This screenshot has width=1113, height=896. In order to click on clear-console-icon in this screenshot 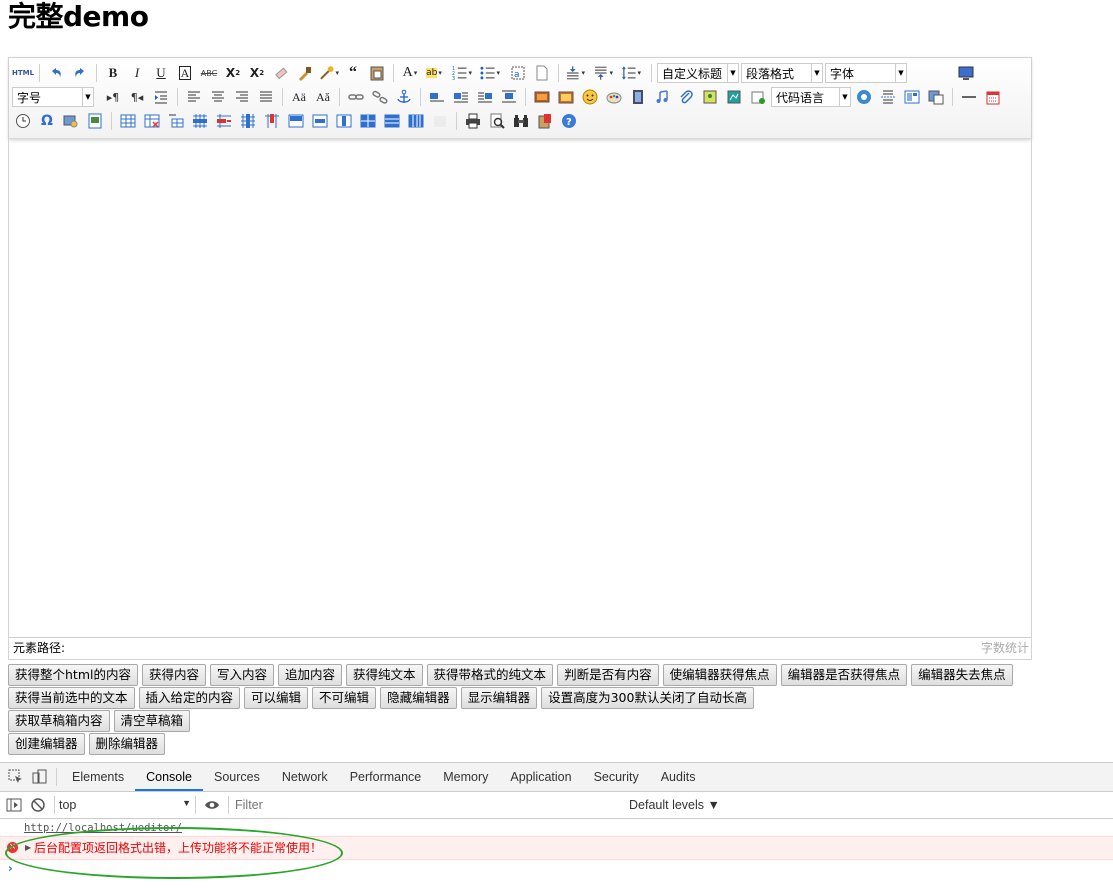, I will do `click(38, 805)`.